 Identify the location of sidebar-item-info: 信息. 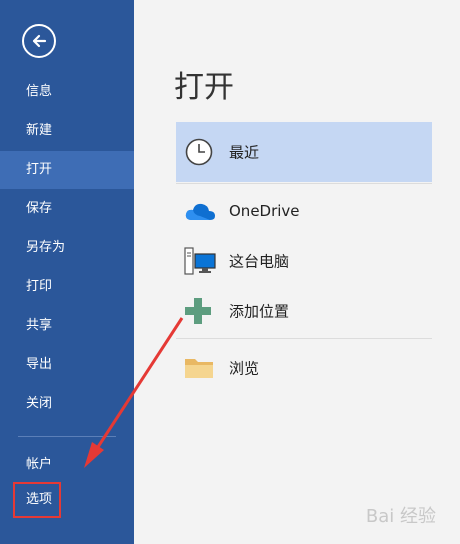
(67, 92).